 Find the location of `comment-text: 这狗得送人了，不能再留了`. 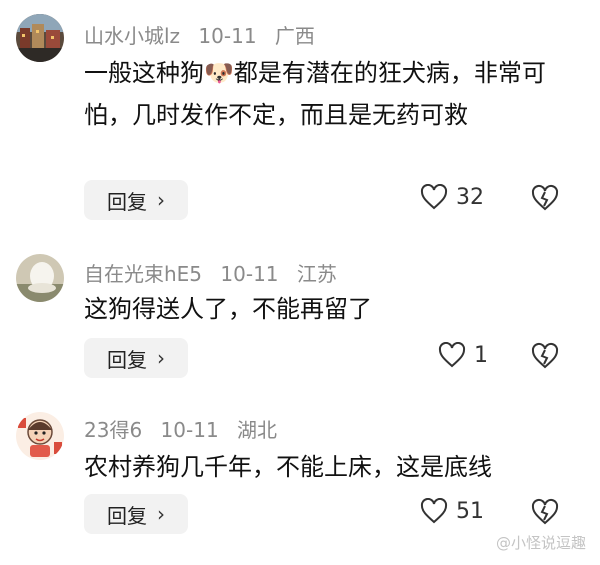

comment-text: 这狗得送人了，不能再留了 is located at coordinates (228, 309).